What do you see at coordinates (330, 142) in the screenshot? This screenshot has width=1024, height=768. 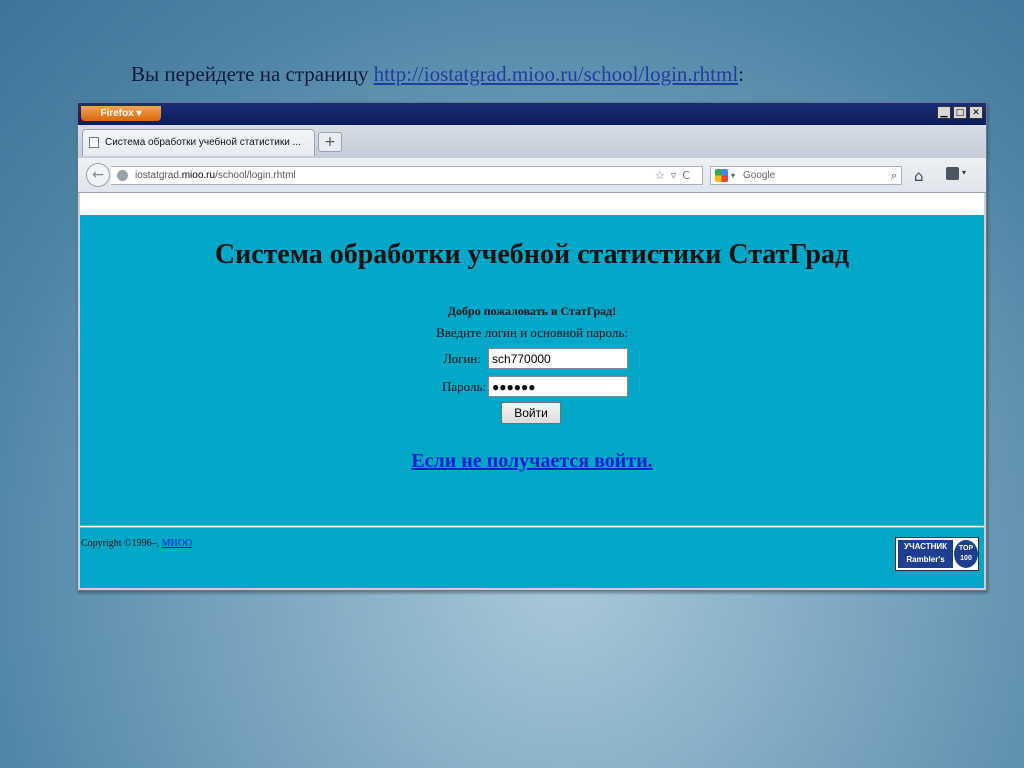 I see `new-tab-button: +` at bounding box center [330, 142].